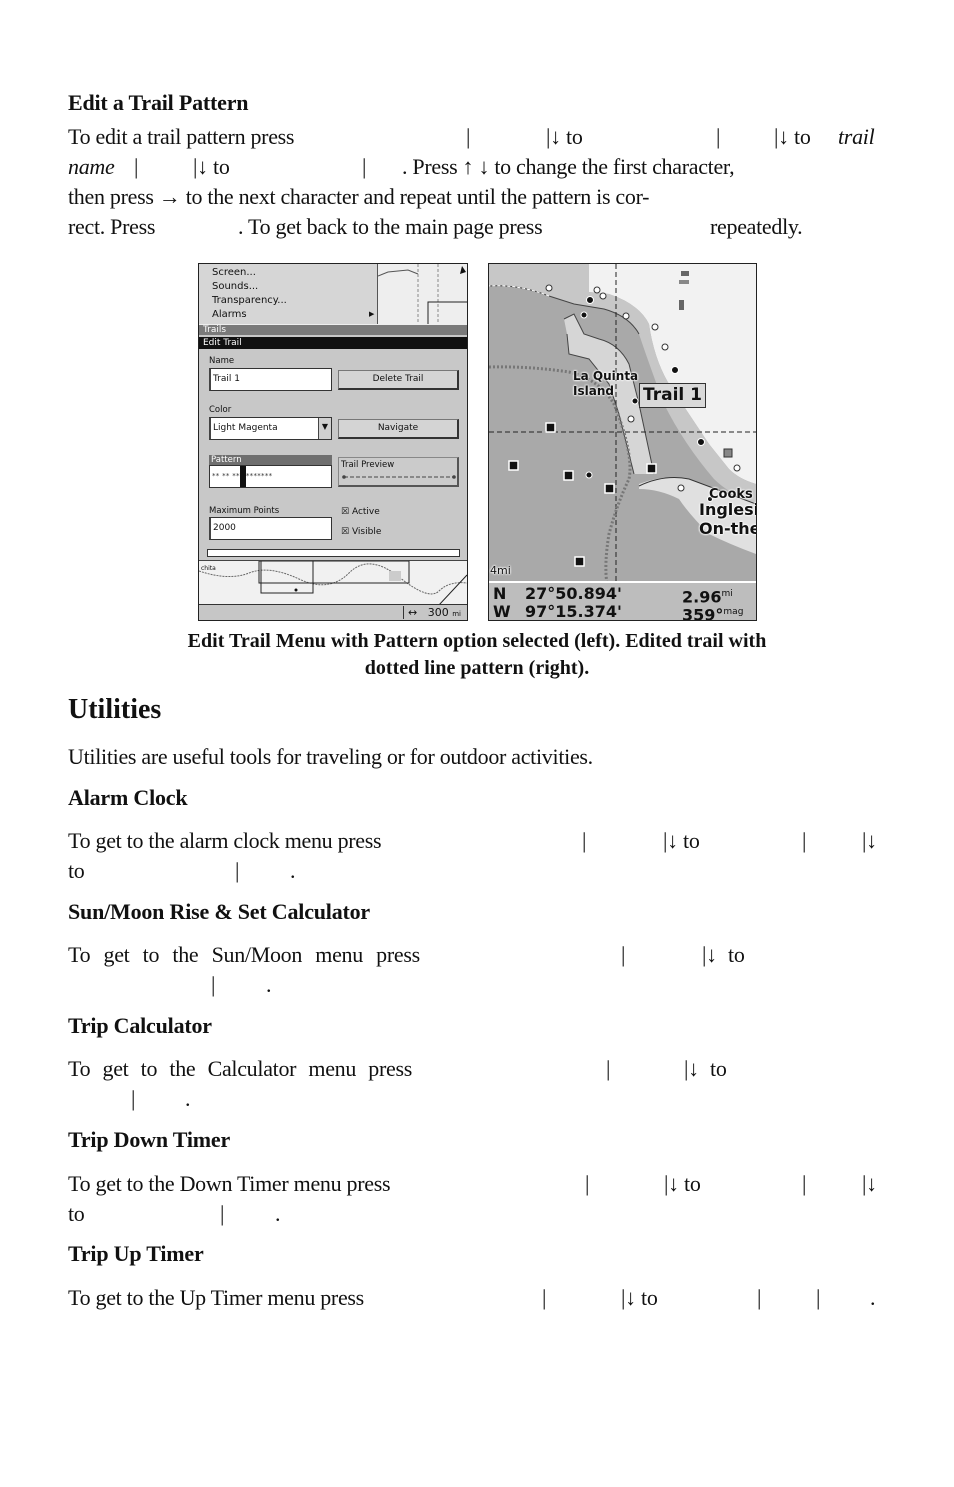 The height and width of the screenshot is (1487, 954). I want to click on longitude-direction: W, so click(502, 611).